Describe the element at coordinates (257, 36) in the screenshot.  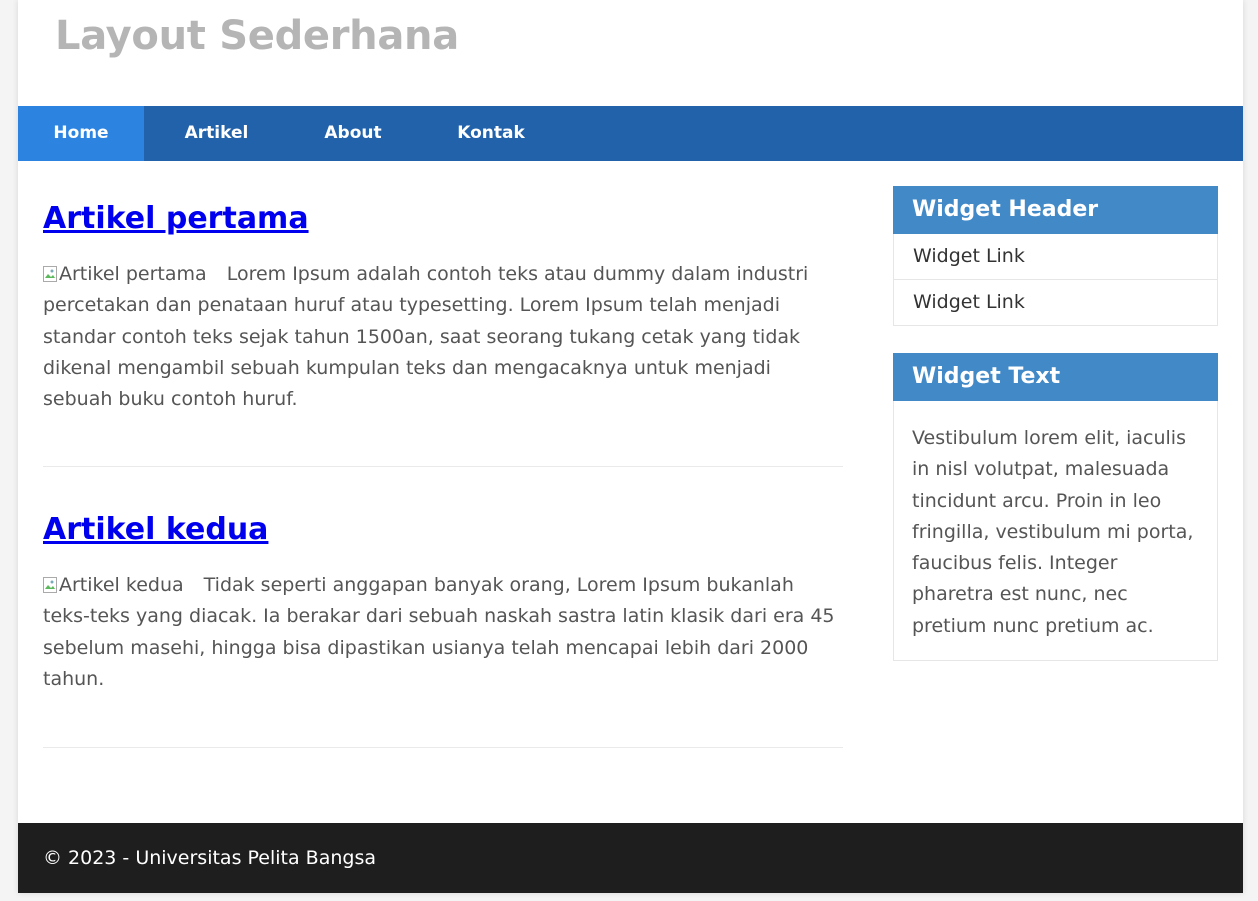
I see `site-title: Layout Sederhana` at that location.